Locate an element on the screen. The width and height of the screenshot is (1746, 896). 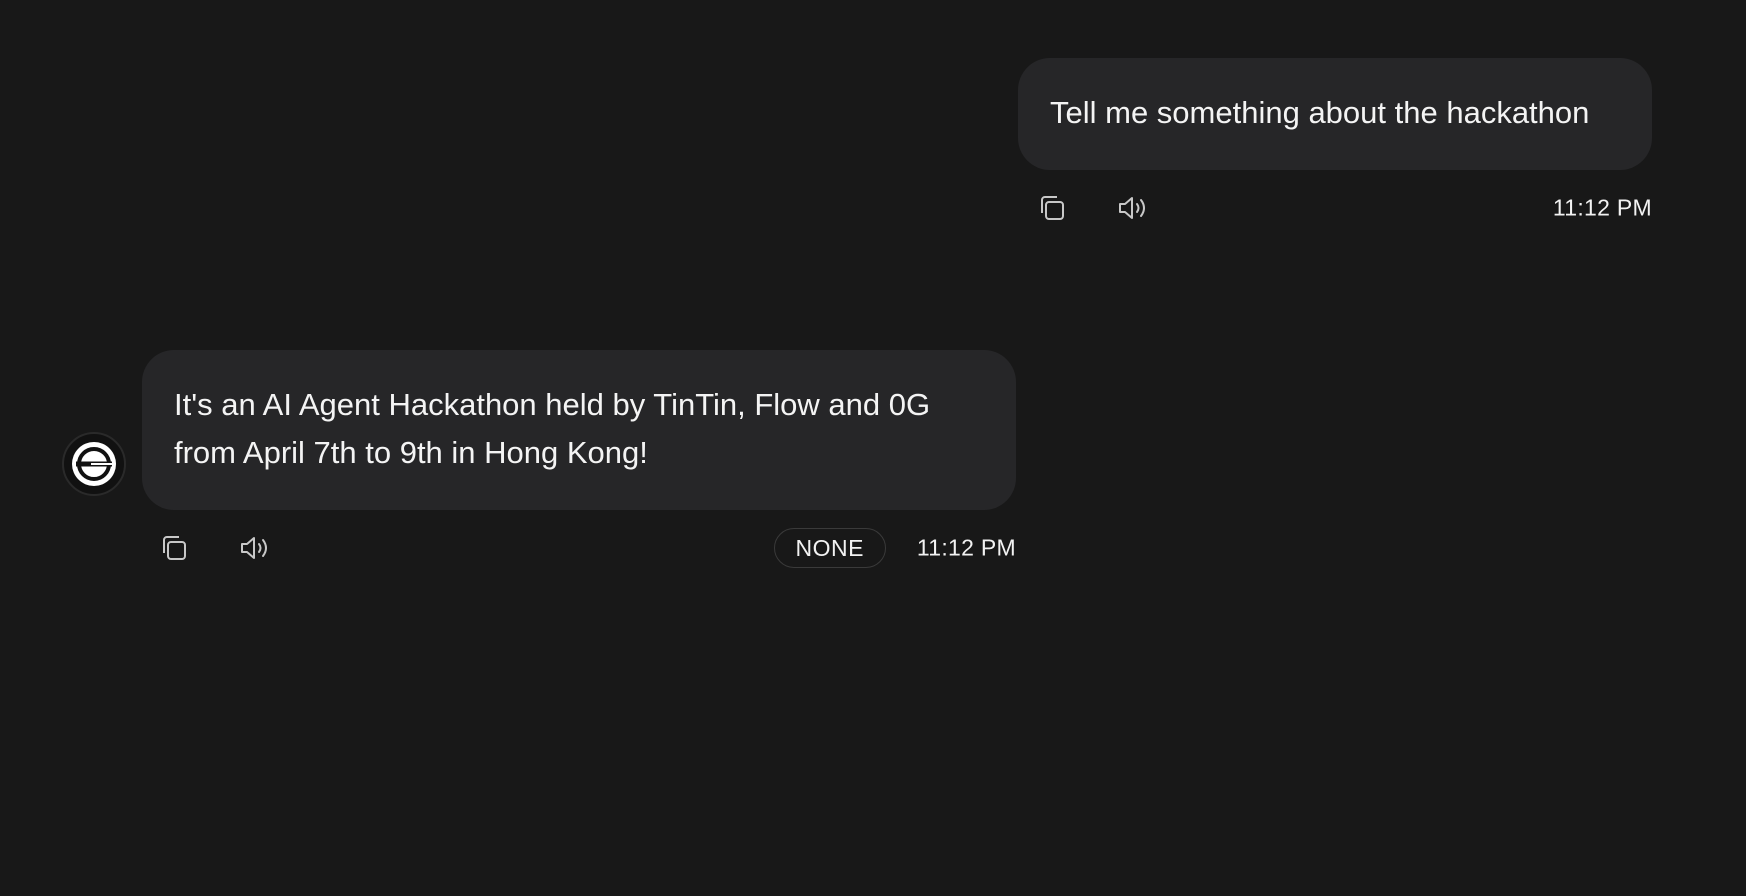
agent-logo-icon is located at coordinates (94, 464).